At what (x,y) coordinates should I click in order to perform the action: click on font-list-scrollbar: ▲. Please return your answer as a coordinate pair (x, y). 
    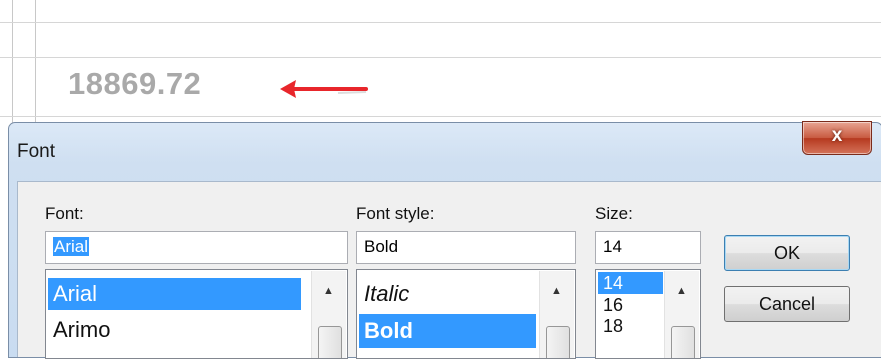
    Looking at the image, I should click on (328, 314).